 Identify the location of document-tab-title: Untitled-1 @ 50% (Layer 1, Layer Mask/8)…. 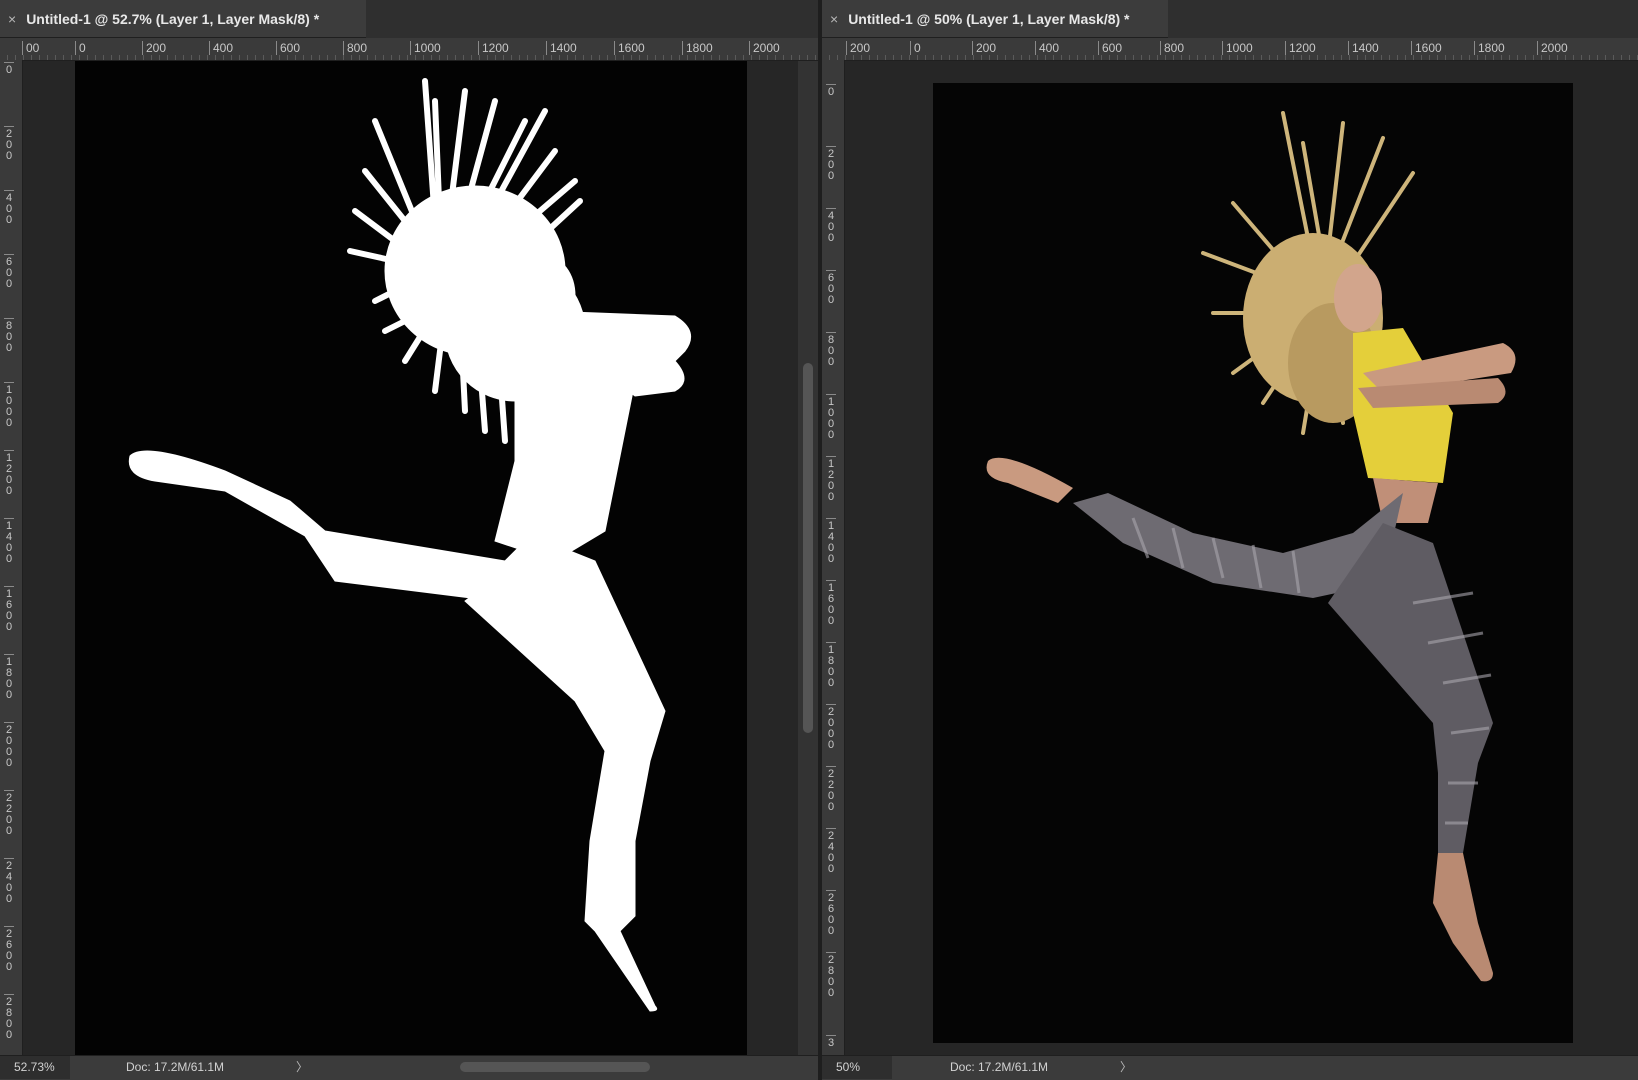
(989, 18).